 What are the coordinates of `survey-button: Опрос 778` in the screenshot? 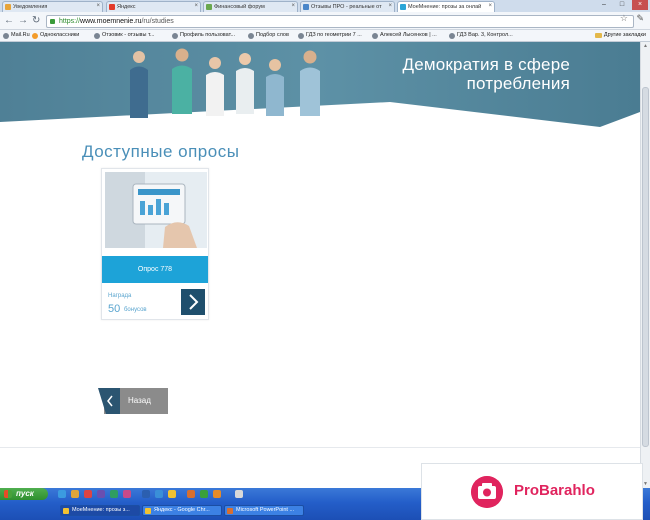 It's located at (155, 269).